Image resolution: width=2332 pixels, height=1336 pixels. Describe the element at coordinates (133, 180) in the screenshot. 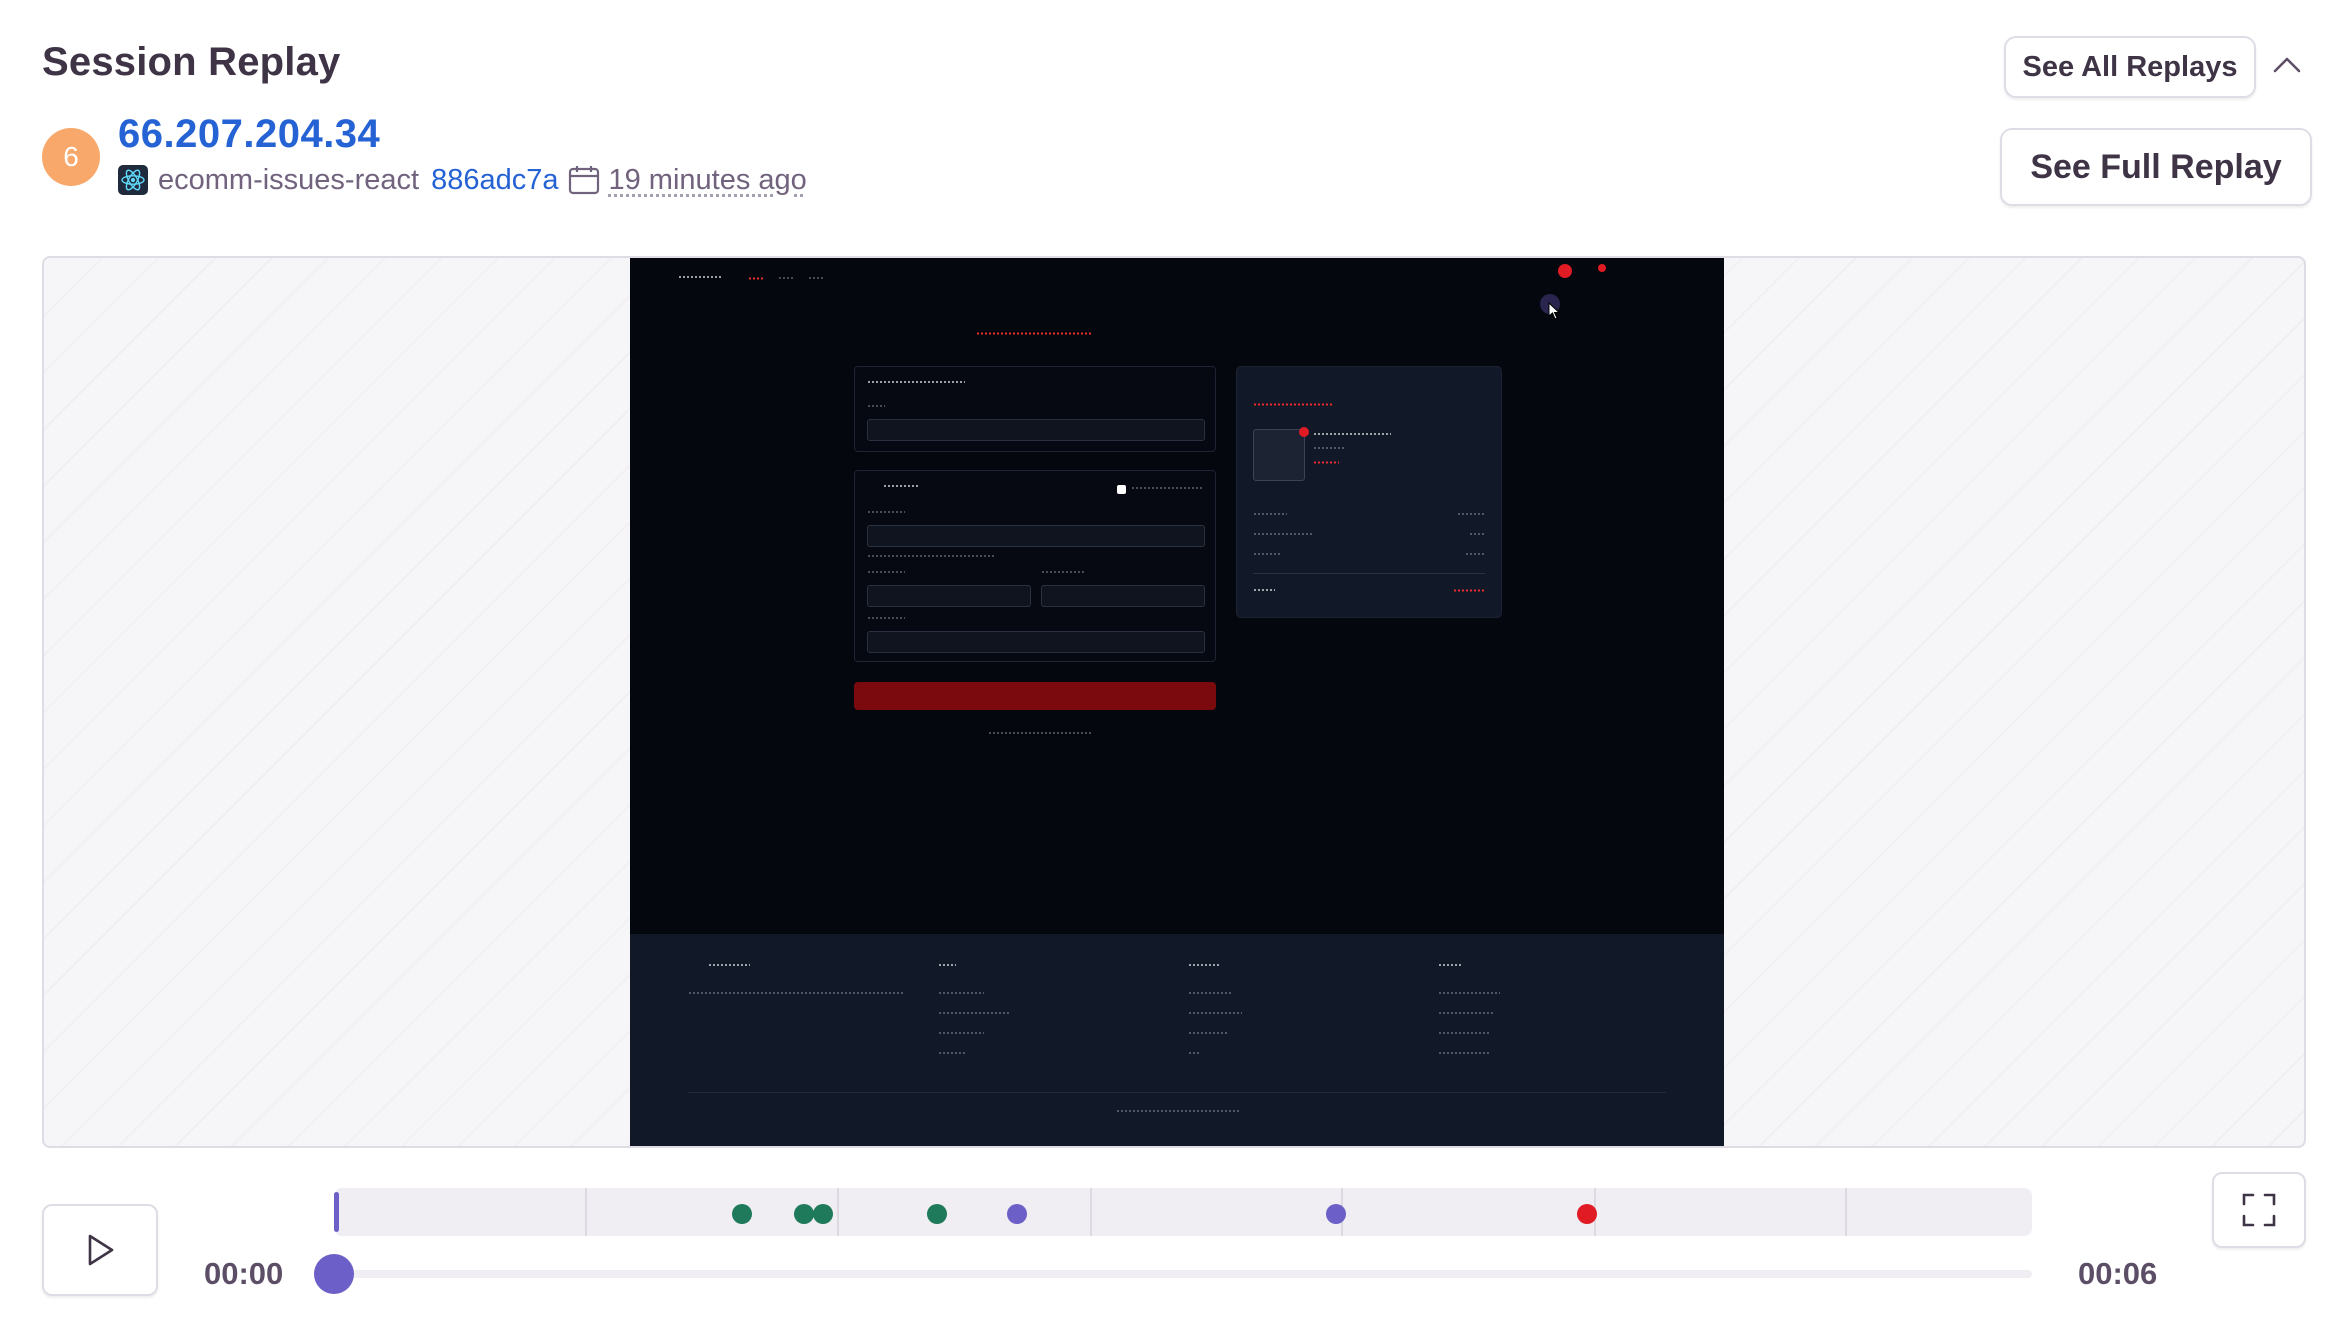

I see `react-icon` at that location.